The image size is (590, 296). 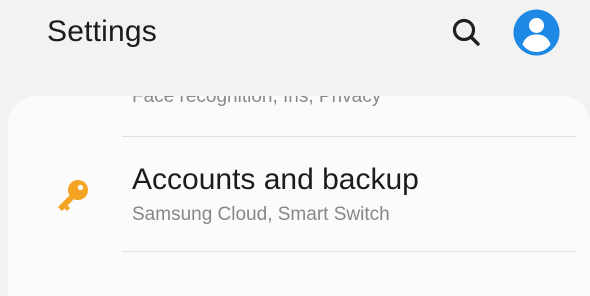 I want to click on account-avatar-button, so click(x=536, y=32).